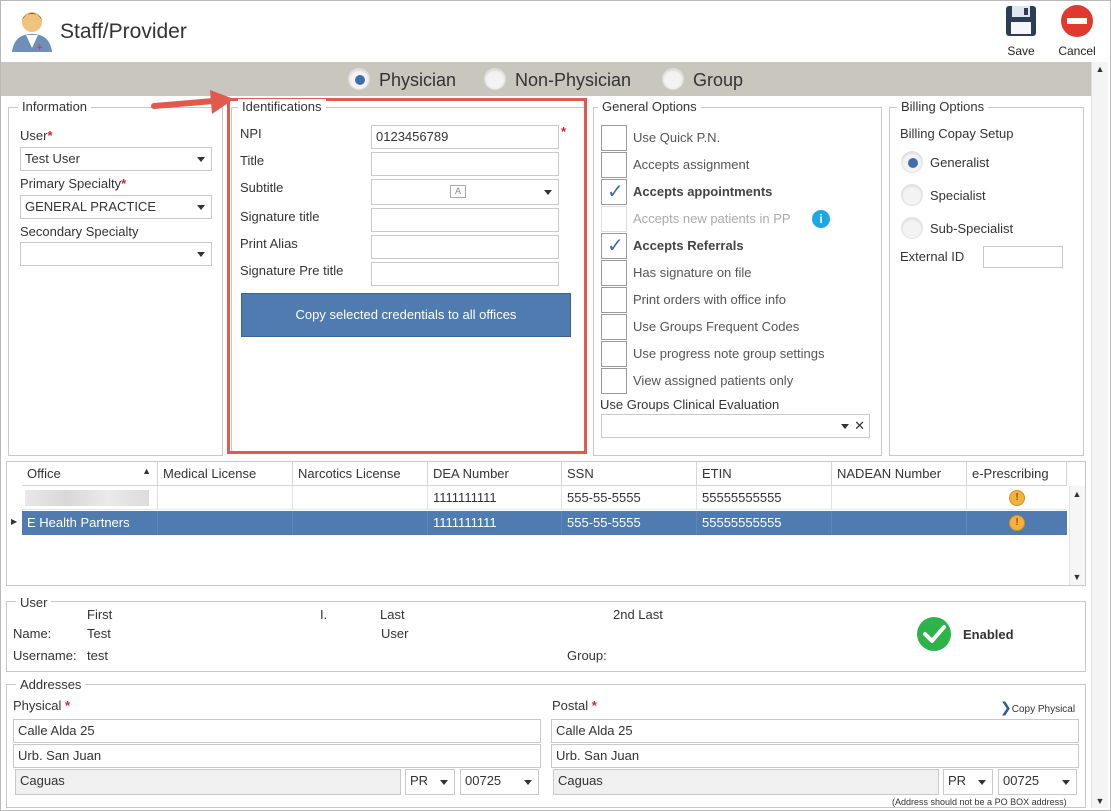  I want to click on option-label: Print orders with office info, so click(709, 299).